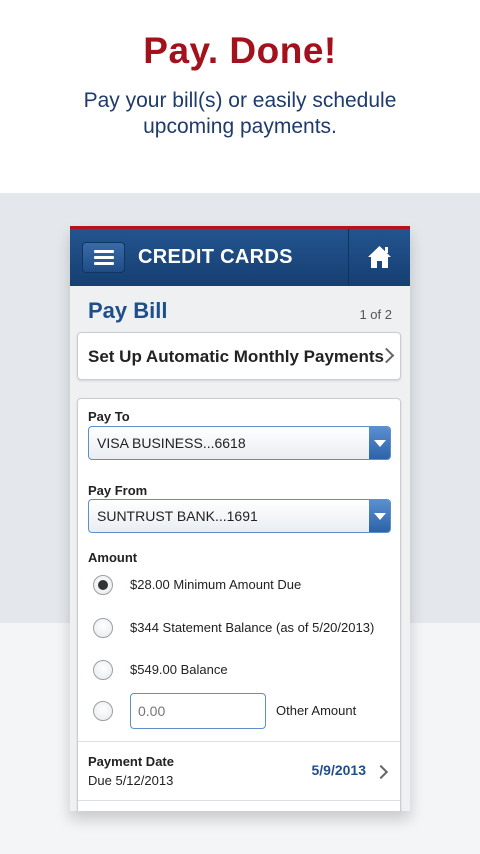 Image resolution: width=480 pixels, height=854 pixels. What do you see at coordinates (339, 770) in the screenshot?
I see `payment-date-value: 5/9/2013` at bounding box center [339, 770].